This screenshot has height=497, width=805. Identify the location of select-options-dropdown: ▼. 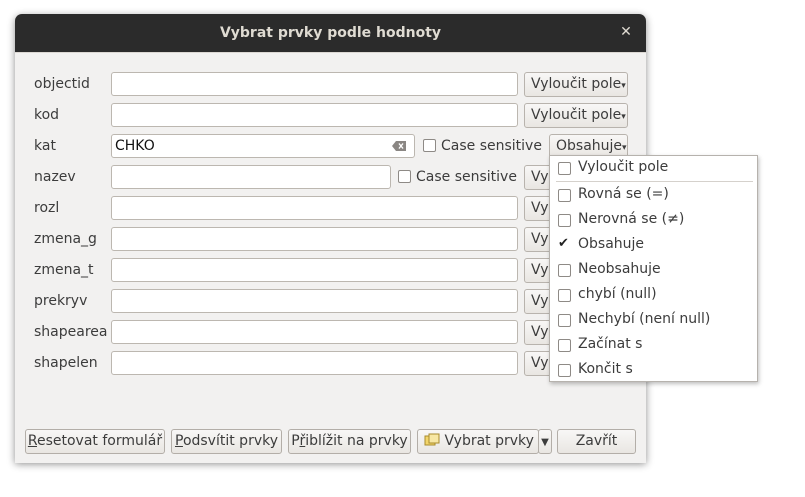
(545, 441).